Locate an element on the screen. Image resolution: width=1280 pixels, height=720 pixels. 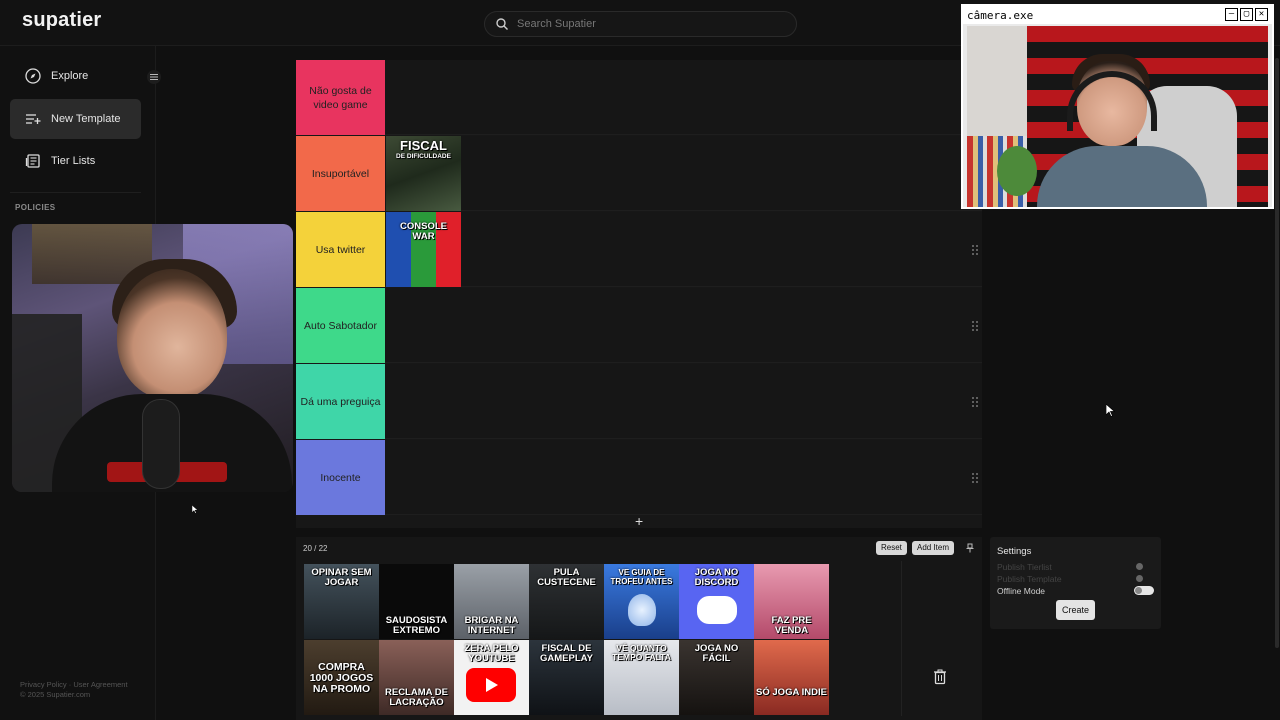
maximize-button: ▢ is located at coordinates (1246, 14).